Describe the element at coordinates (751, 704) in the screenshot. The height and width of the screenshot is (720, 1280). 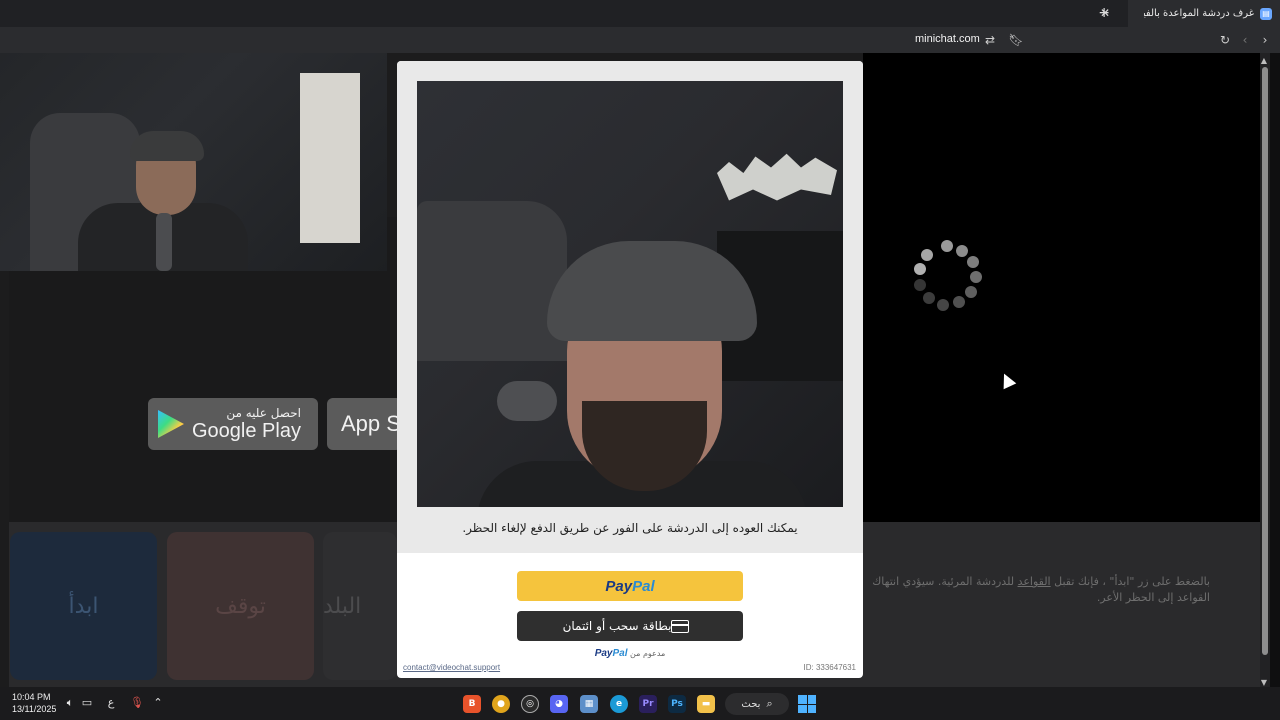
I see `search-label: بحث` at that location.